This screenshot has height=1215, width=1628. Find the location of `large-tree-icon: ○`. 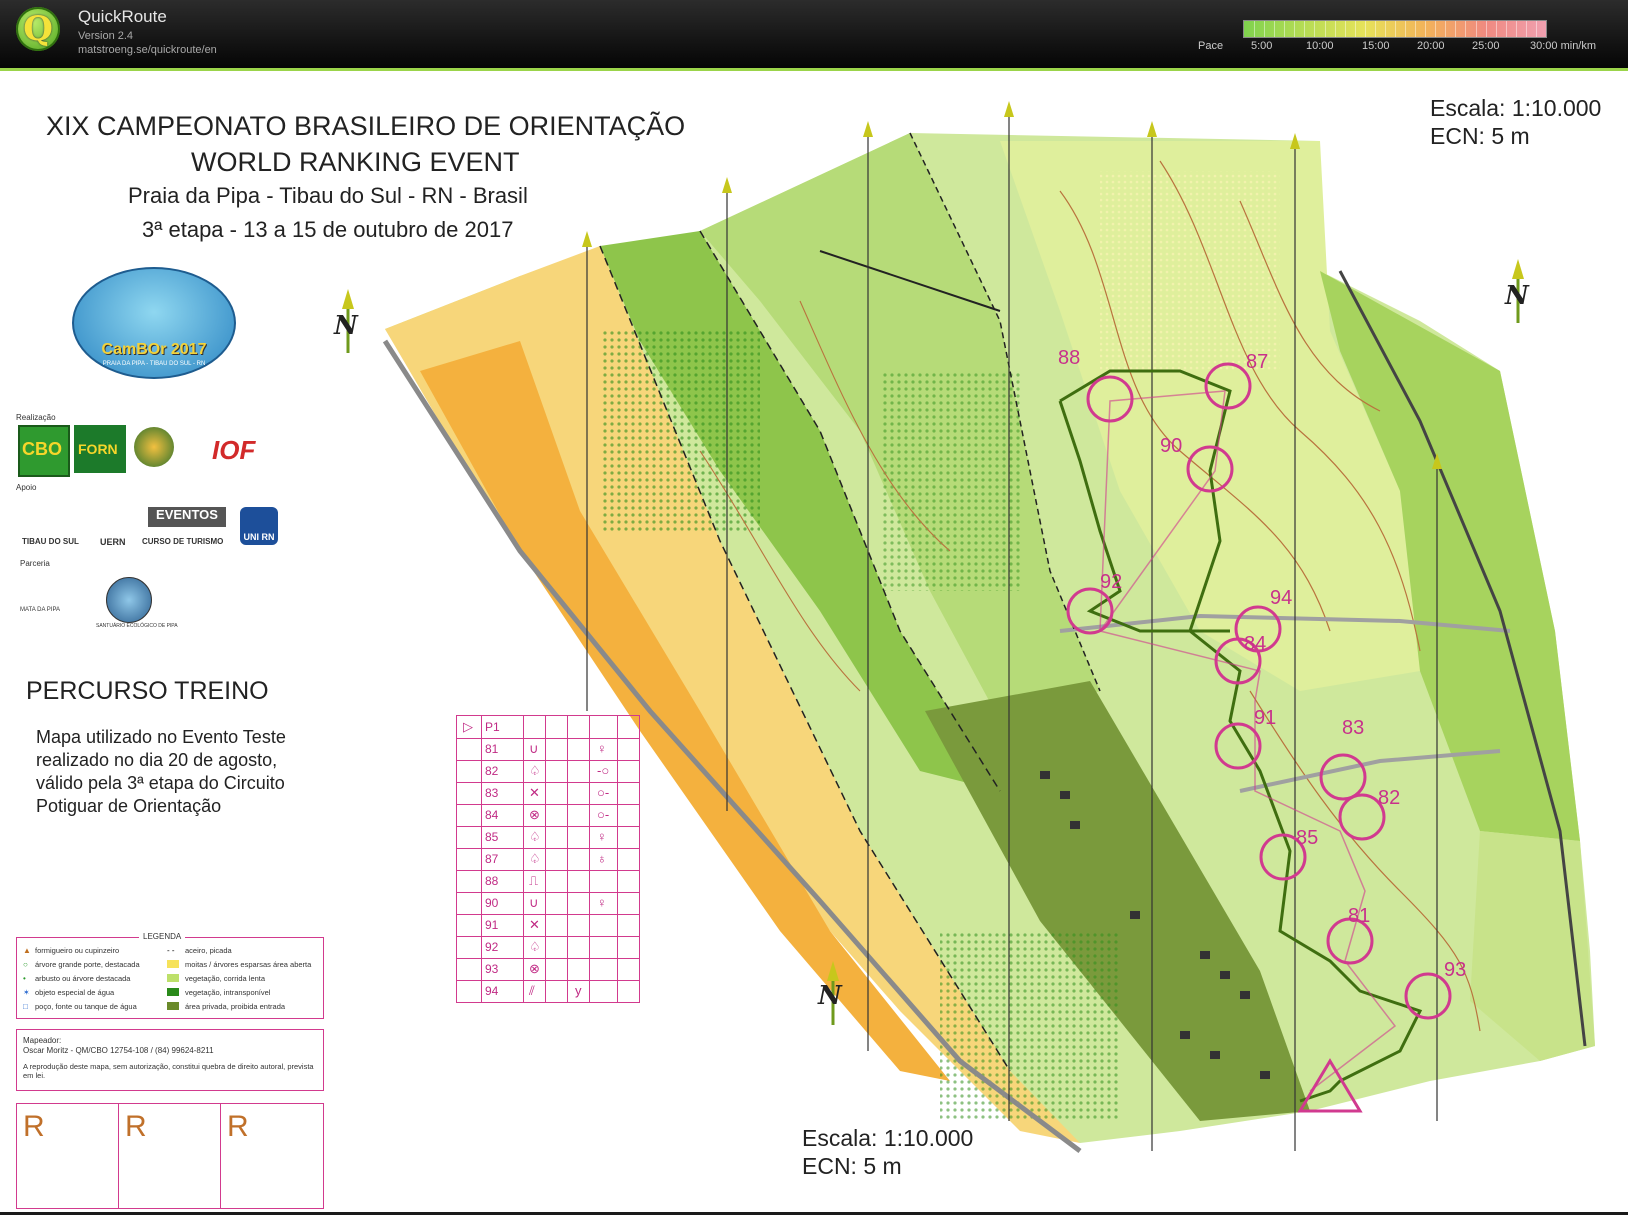

large-tree-icon: ○ is located at coordinates (25, 964).